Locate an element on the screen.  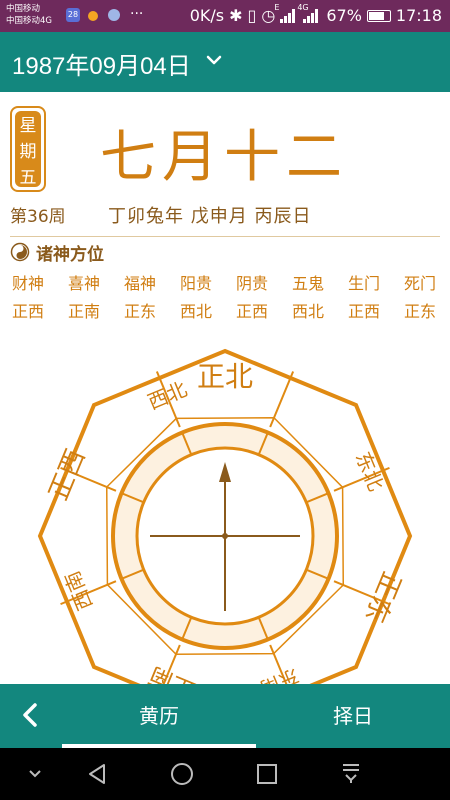
network-speed: 0K/s is located at coordinates (207, 15).